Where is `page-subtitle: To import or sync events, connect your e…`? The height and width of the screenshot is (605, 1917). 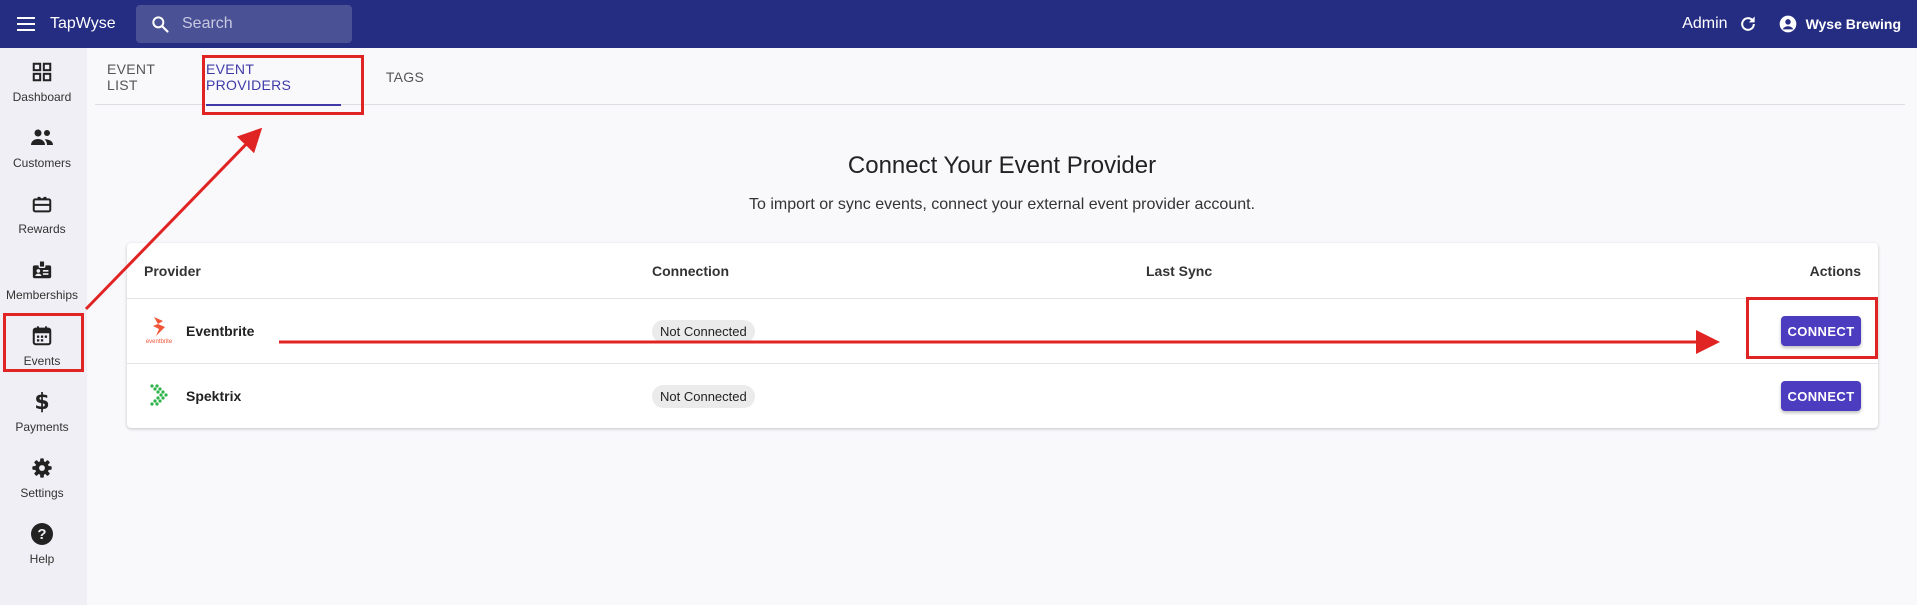
page-subtitle: To import or sync events, connect your e… is located at coordinates (1002, 204).